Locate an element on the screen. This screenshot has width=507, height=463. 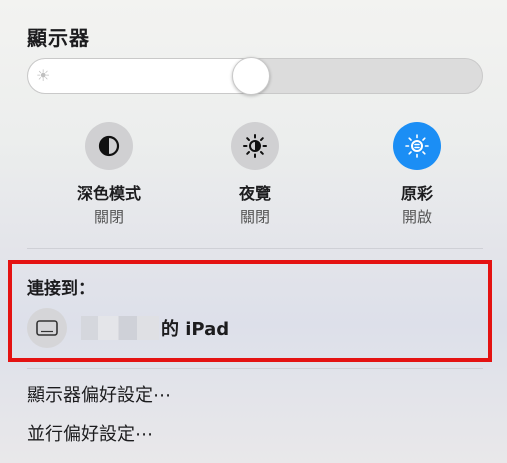
device-name: 的 iPad is located at coordinates (195, 329).